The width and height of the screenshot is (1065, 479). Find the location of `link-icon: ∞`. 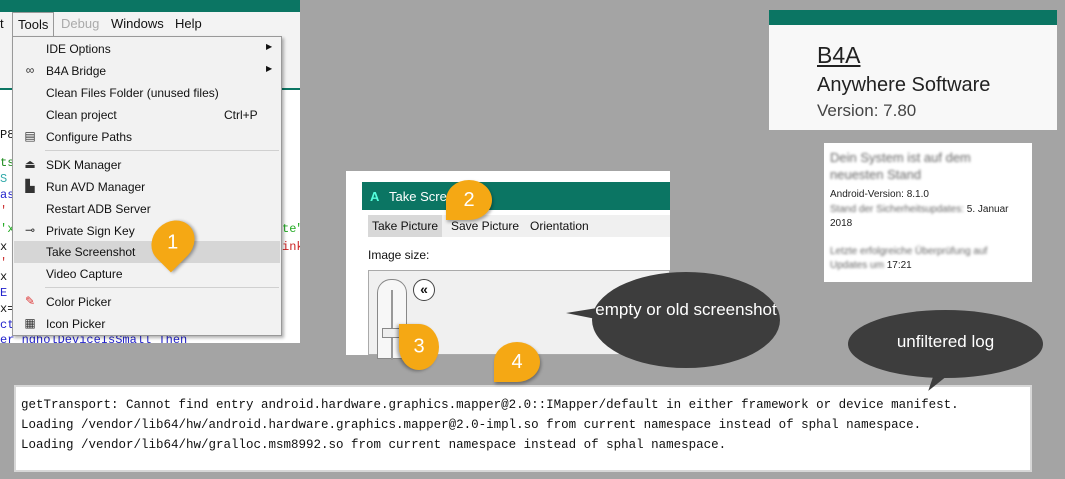

link-icon: ∞ is located at coordinates (30, 70).